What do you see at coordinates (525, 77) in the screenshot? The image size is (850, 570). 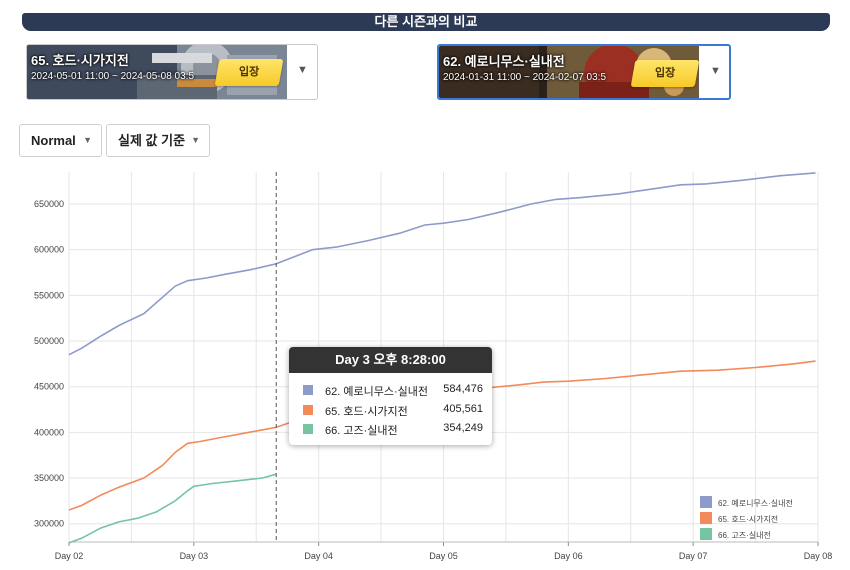 I see `season-dates: 2024-01-31 11:00 ~ 2024-02-07 03:5` at bounding box center [525, 77].